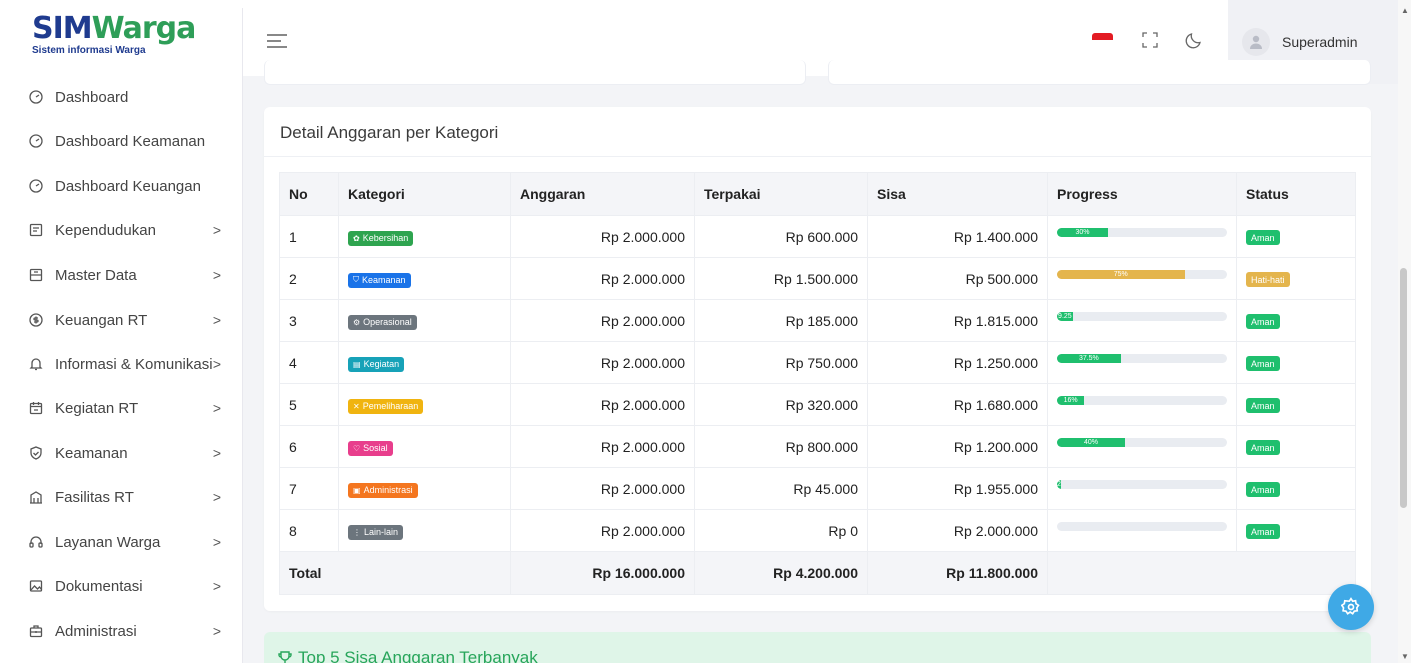 The height and width of the screenshot is (663, 1411). Describe the element at coordinates (1059, 484) in the screenshot. I see `progress-fill: 2` at that location.